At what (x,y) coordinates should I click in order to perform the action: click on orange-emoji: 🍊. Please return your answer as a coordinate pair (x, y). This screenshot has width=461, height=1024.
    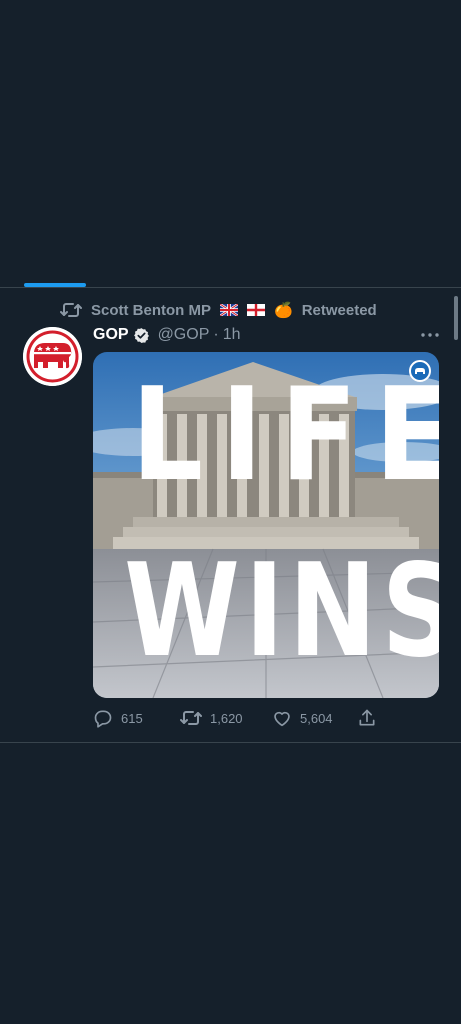
    Looking at the image, I should click on (283, 310).